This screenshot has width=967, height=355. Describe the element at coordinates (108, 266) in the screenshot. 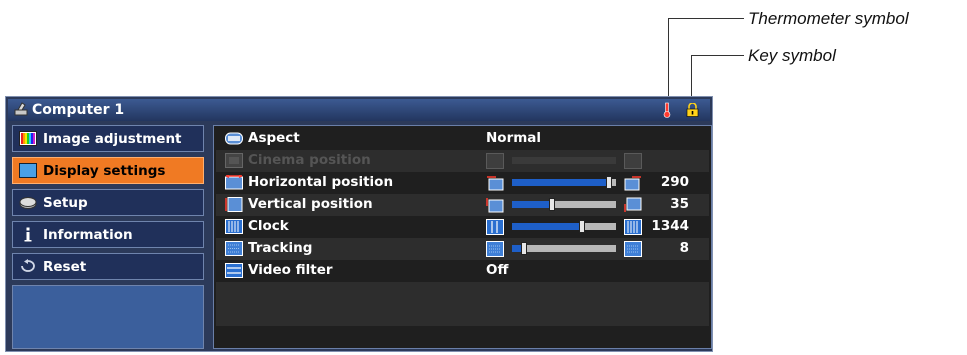

I see `sidebar-item-reset: Reset` at that location.